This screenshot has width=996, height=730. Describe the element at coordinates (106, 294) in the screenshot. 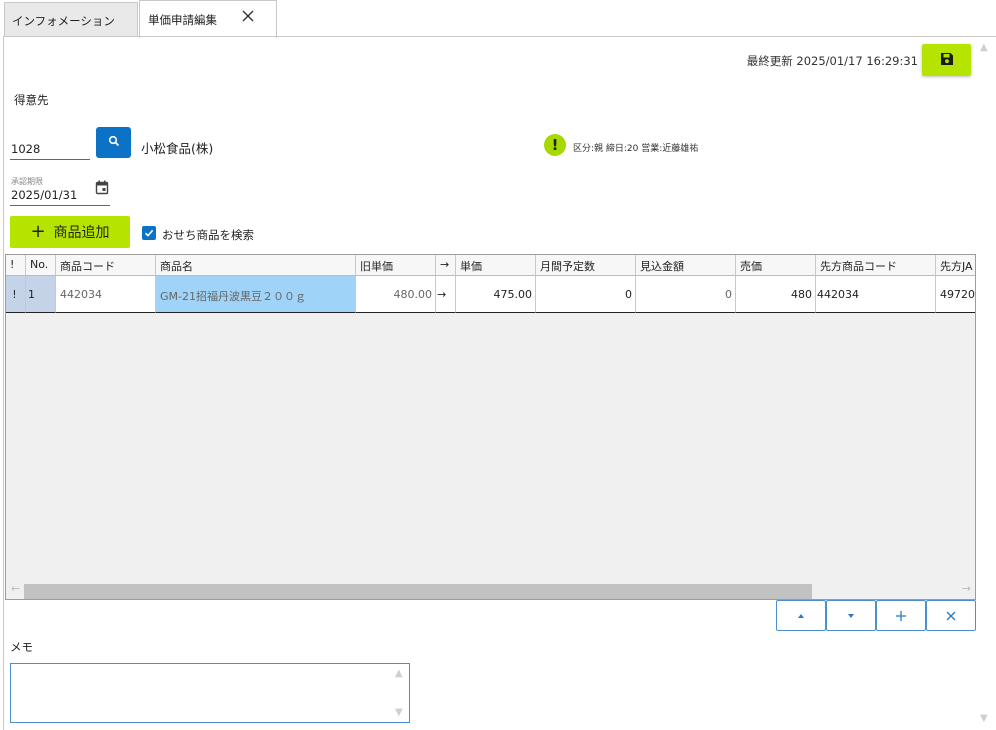

I see `cell-product-code: 442034` at that location.